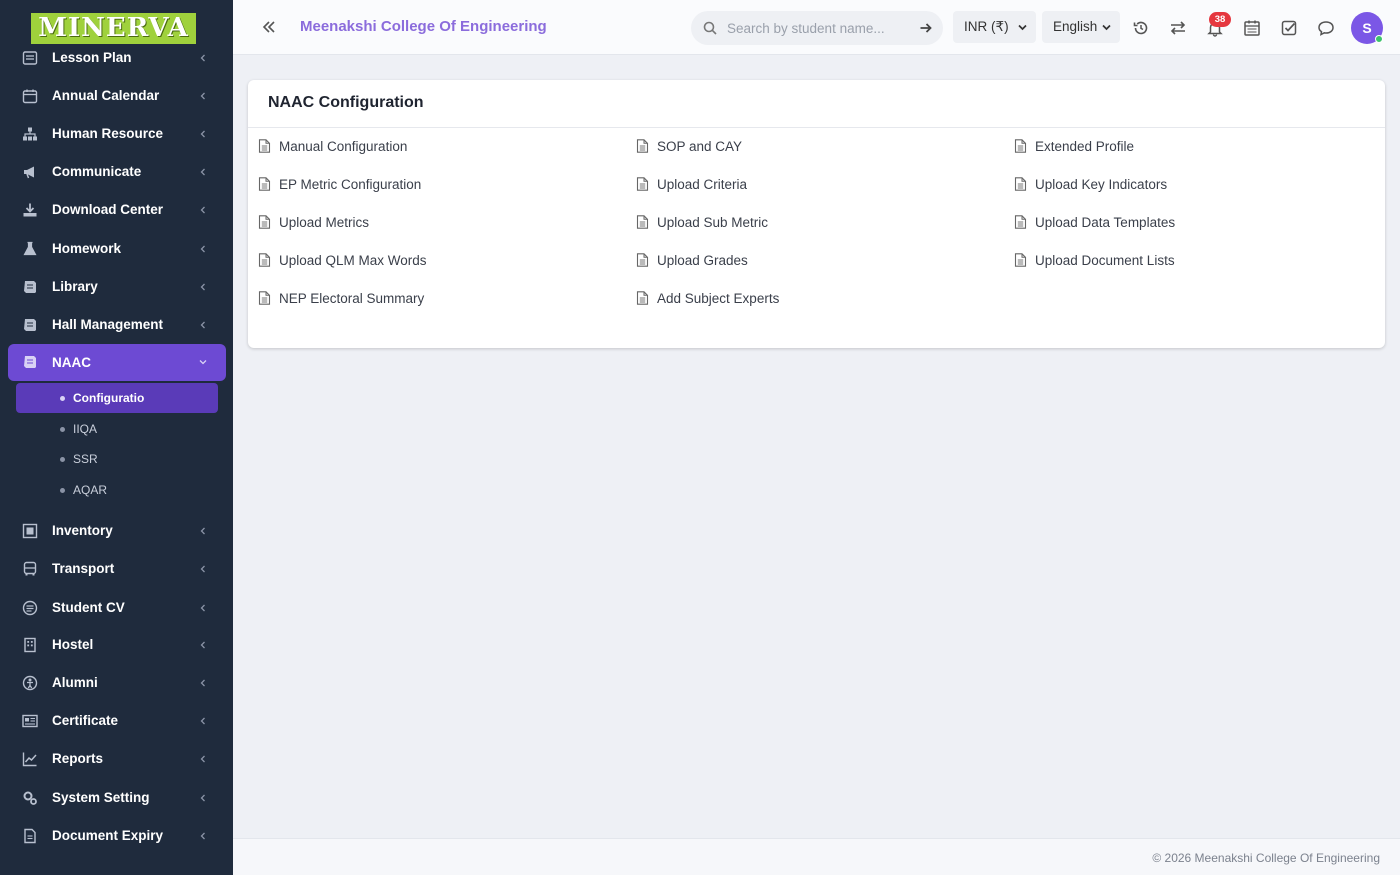 The height and width of the screenshot is (875, 1400). What do you see at coordinates (117, 96) in the screenshot?
I see `sidebar-item-annual-calendar: Annual Calendar` at bounding box center [117, 96].